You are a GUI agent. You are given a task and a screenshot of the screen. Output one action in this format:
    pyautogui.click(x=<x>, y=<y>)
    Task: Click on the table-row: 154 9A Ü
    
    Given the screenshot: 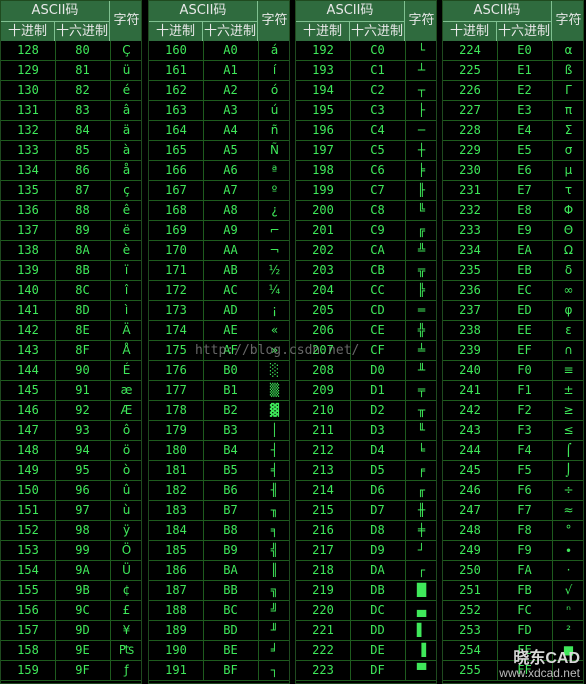 What is the action you would take?
    pyautogui.click(x=71, y=571)
    